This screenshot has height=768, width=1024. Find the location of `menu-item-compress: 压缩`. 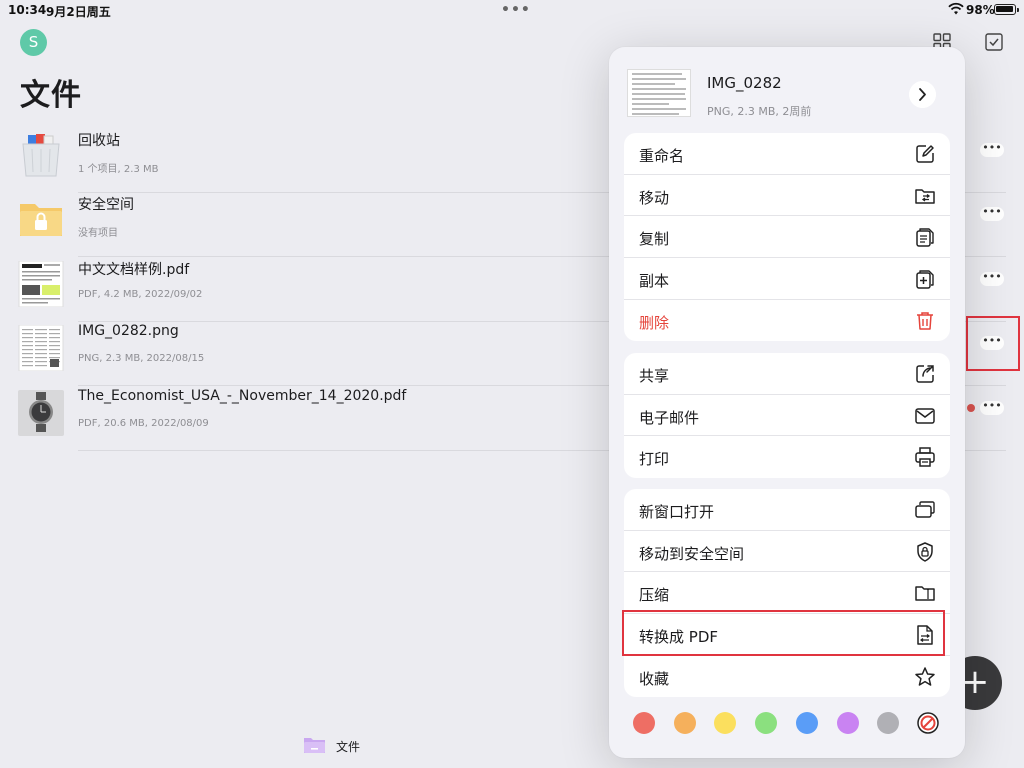

menu-item-compress: 压缩 is located at coordinates (787, 593).